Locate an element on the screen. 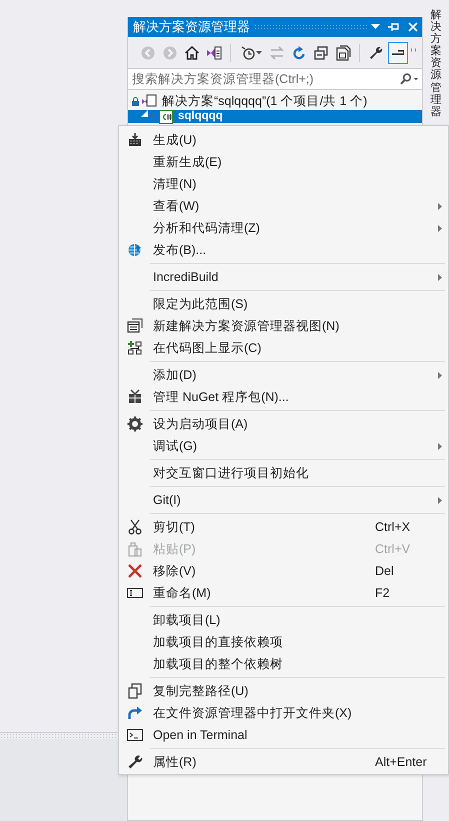  globe-icon is located at coordinates (134, 250).